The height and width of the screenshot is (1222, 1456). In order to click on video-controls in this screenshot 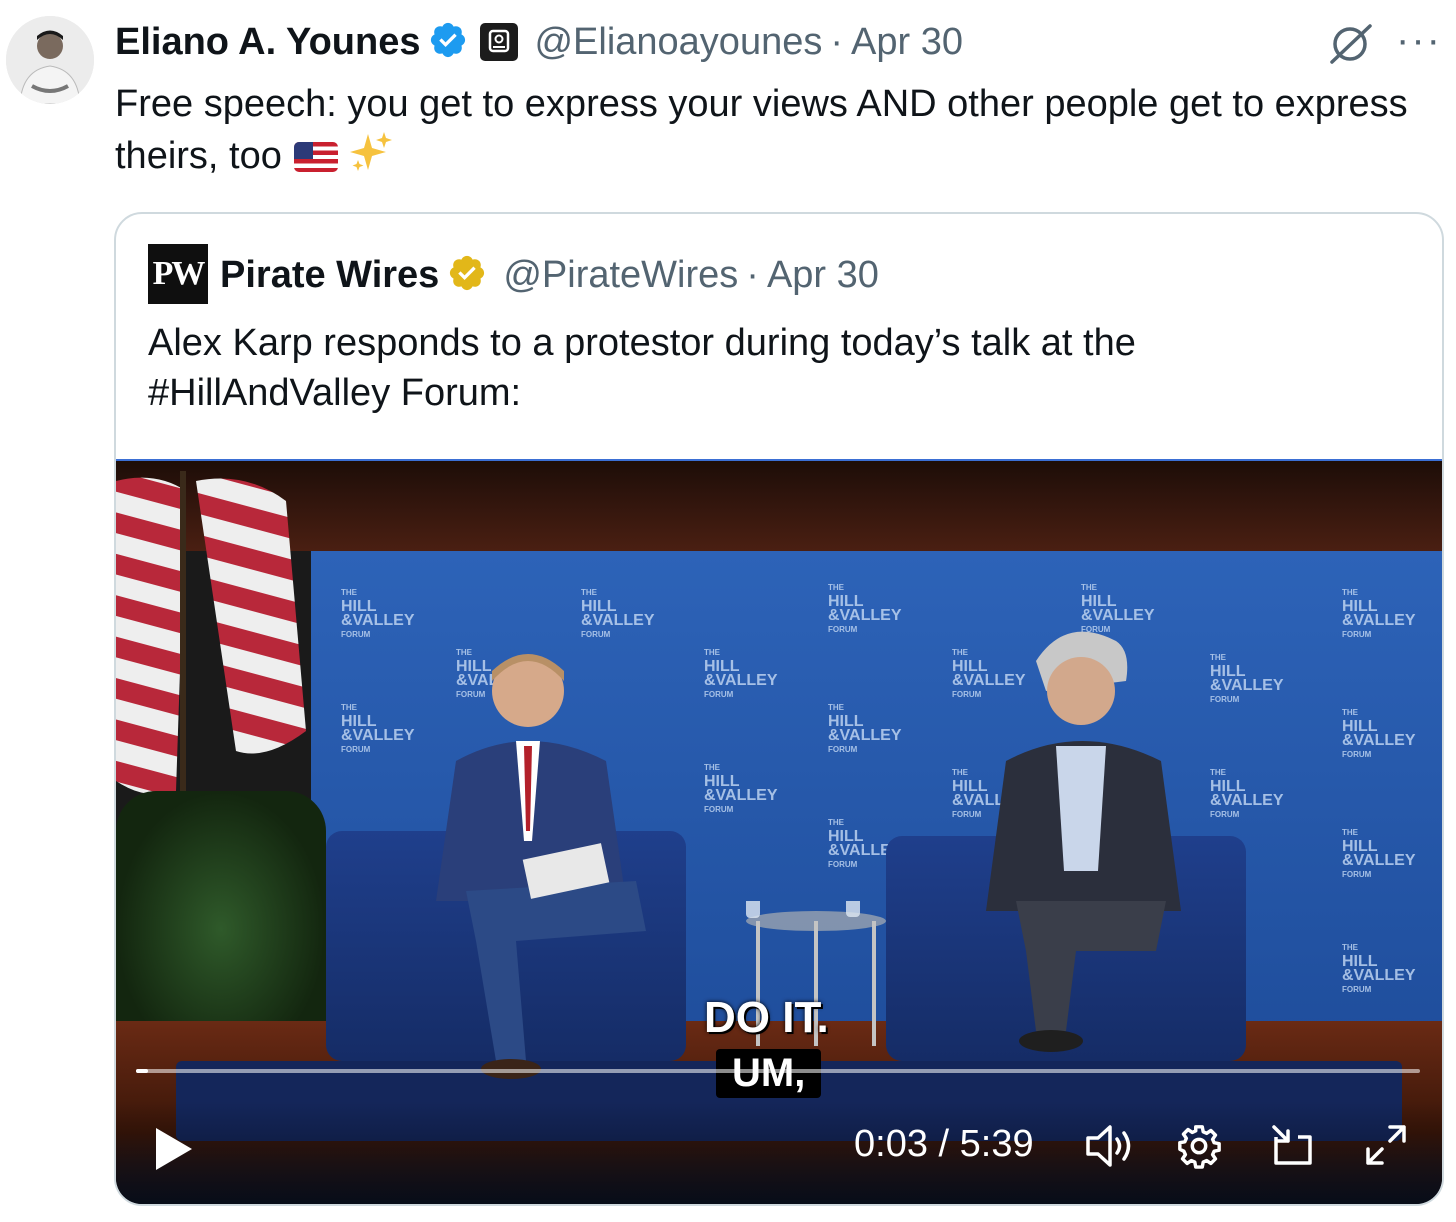, I will do `click(779, 1152)`.